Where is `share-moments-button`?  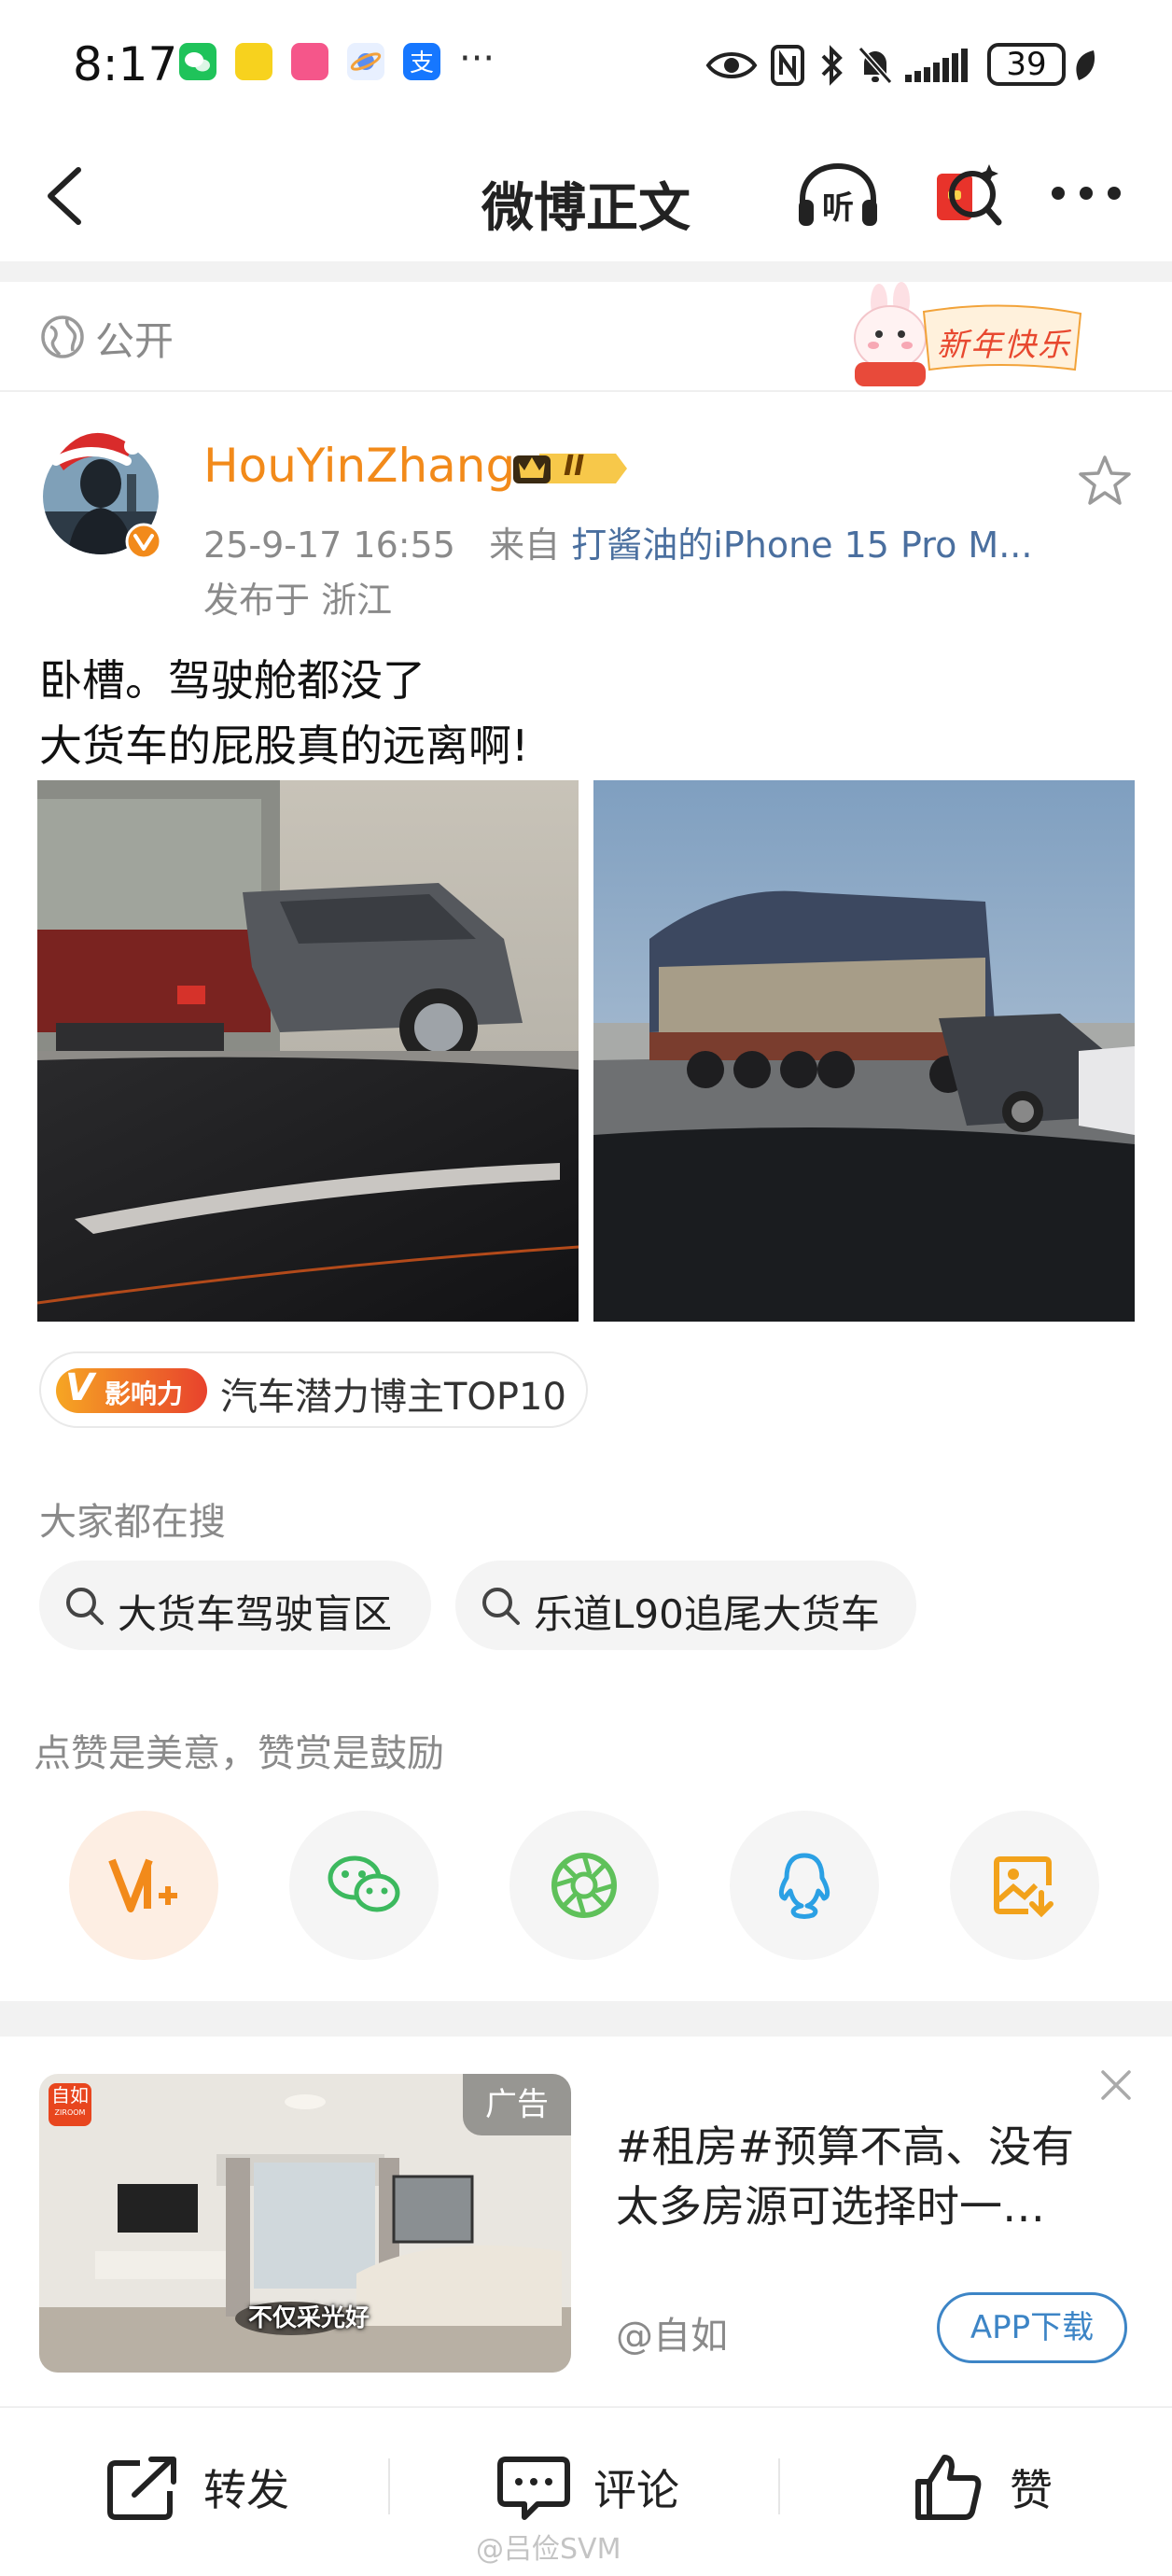 share-moments-button is located at coordinates (584, 1885).